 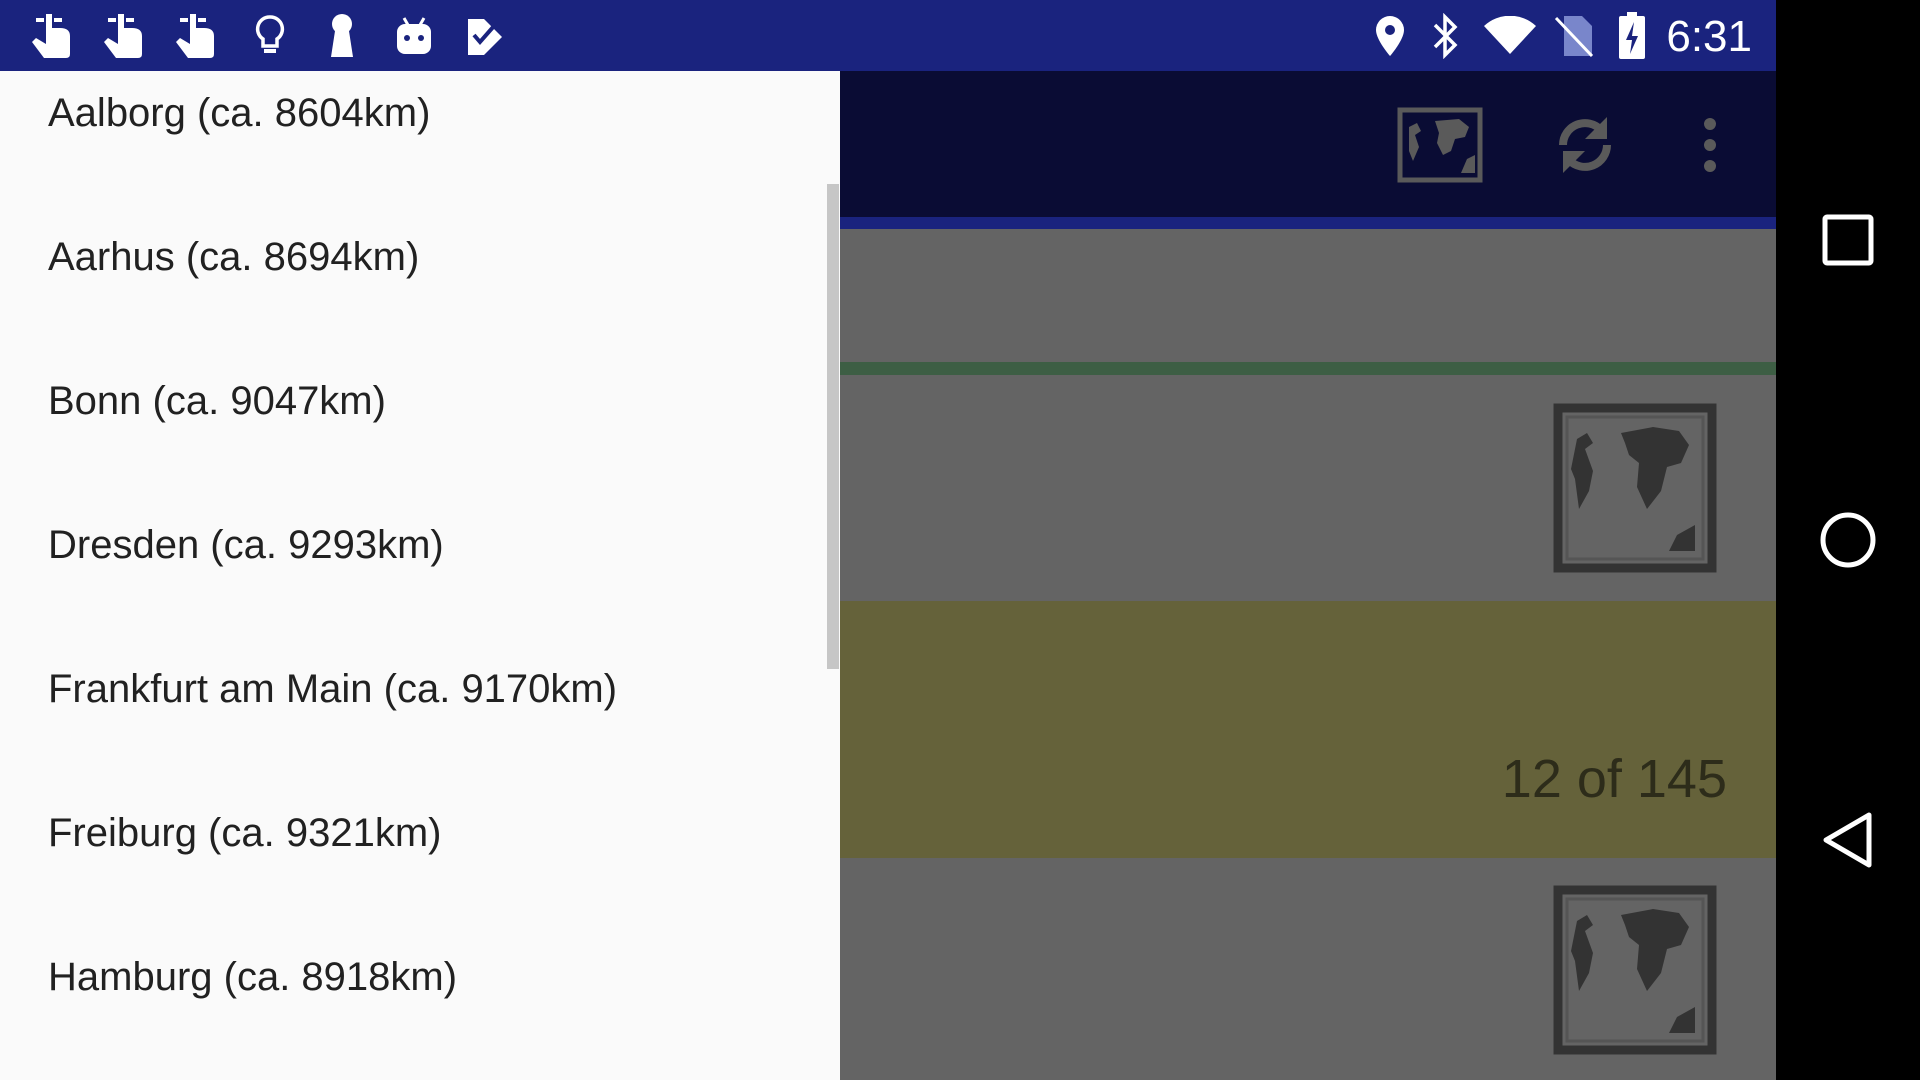 I want to click on battery-charging-icon, so click(x=1632, y=36).